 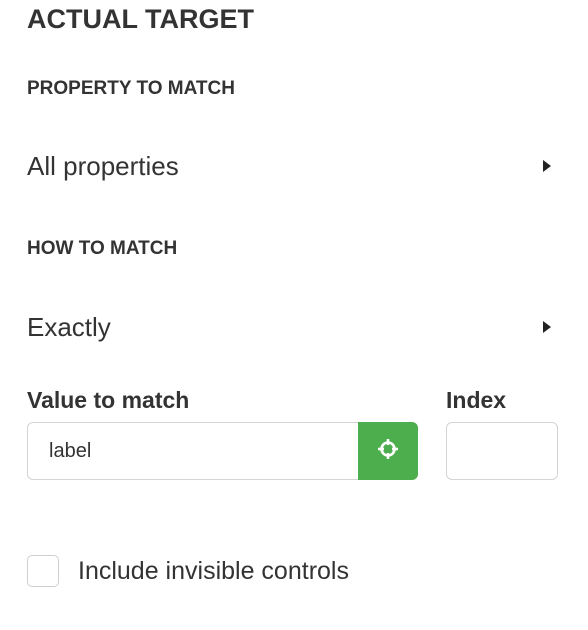 I want to click on property-to-match-value: All properties, so click(x=103, y=165).